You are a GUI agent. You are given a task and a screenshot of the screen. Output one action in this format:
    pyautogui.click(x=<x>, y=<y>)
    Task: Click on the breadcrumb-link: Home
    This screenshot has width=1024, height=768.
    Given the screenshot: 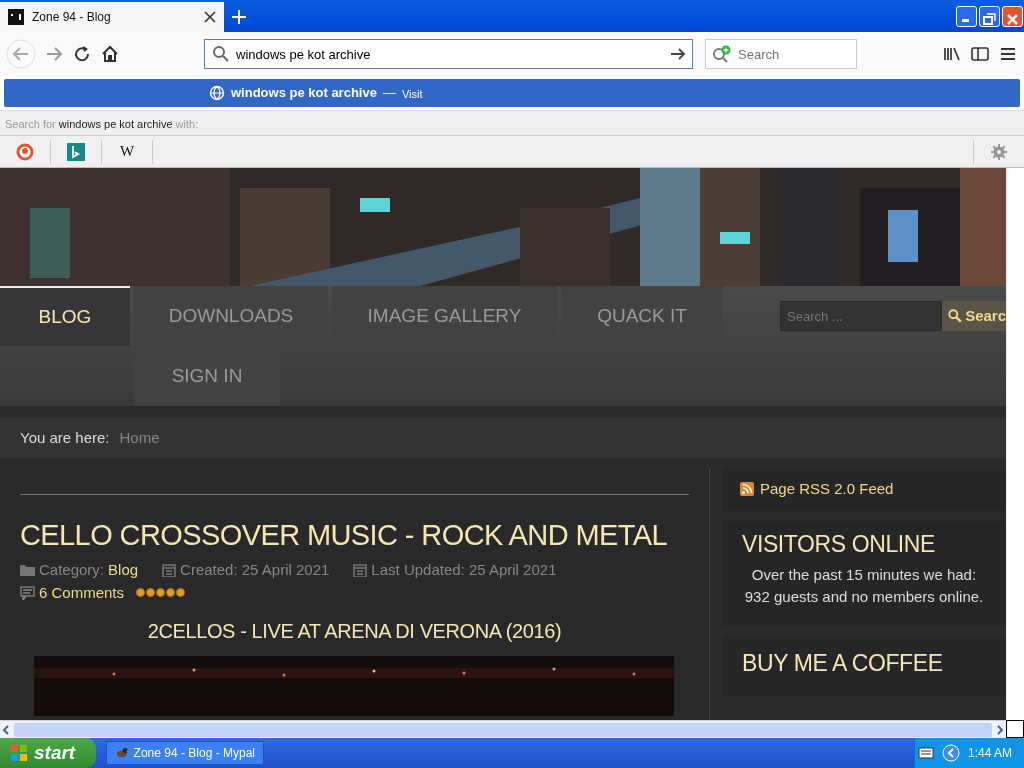 What is the action you would take?
    pyautogui.click(x=139, y=438)
    